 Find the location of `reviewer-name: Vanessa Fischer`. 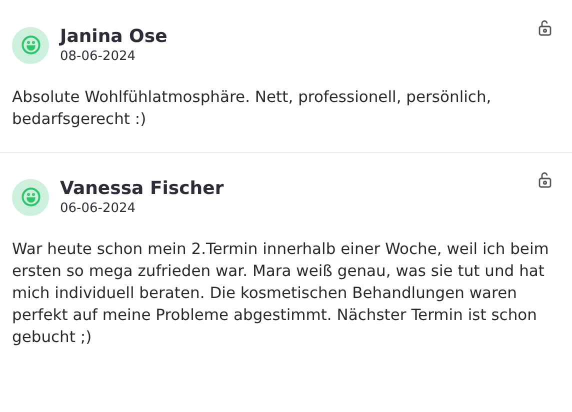

reviewer-name: Vanessa Fischer is located at coordinates (142, 188).